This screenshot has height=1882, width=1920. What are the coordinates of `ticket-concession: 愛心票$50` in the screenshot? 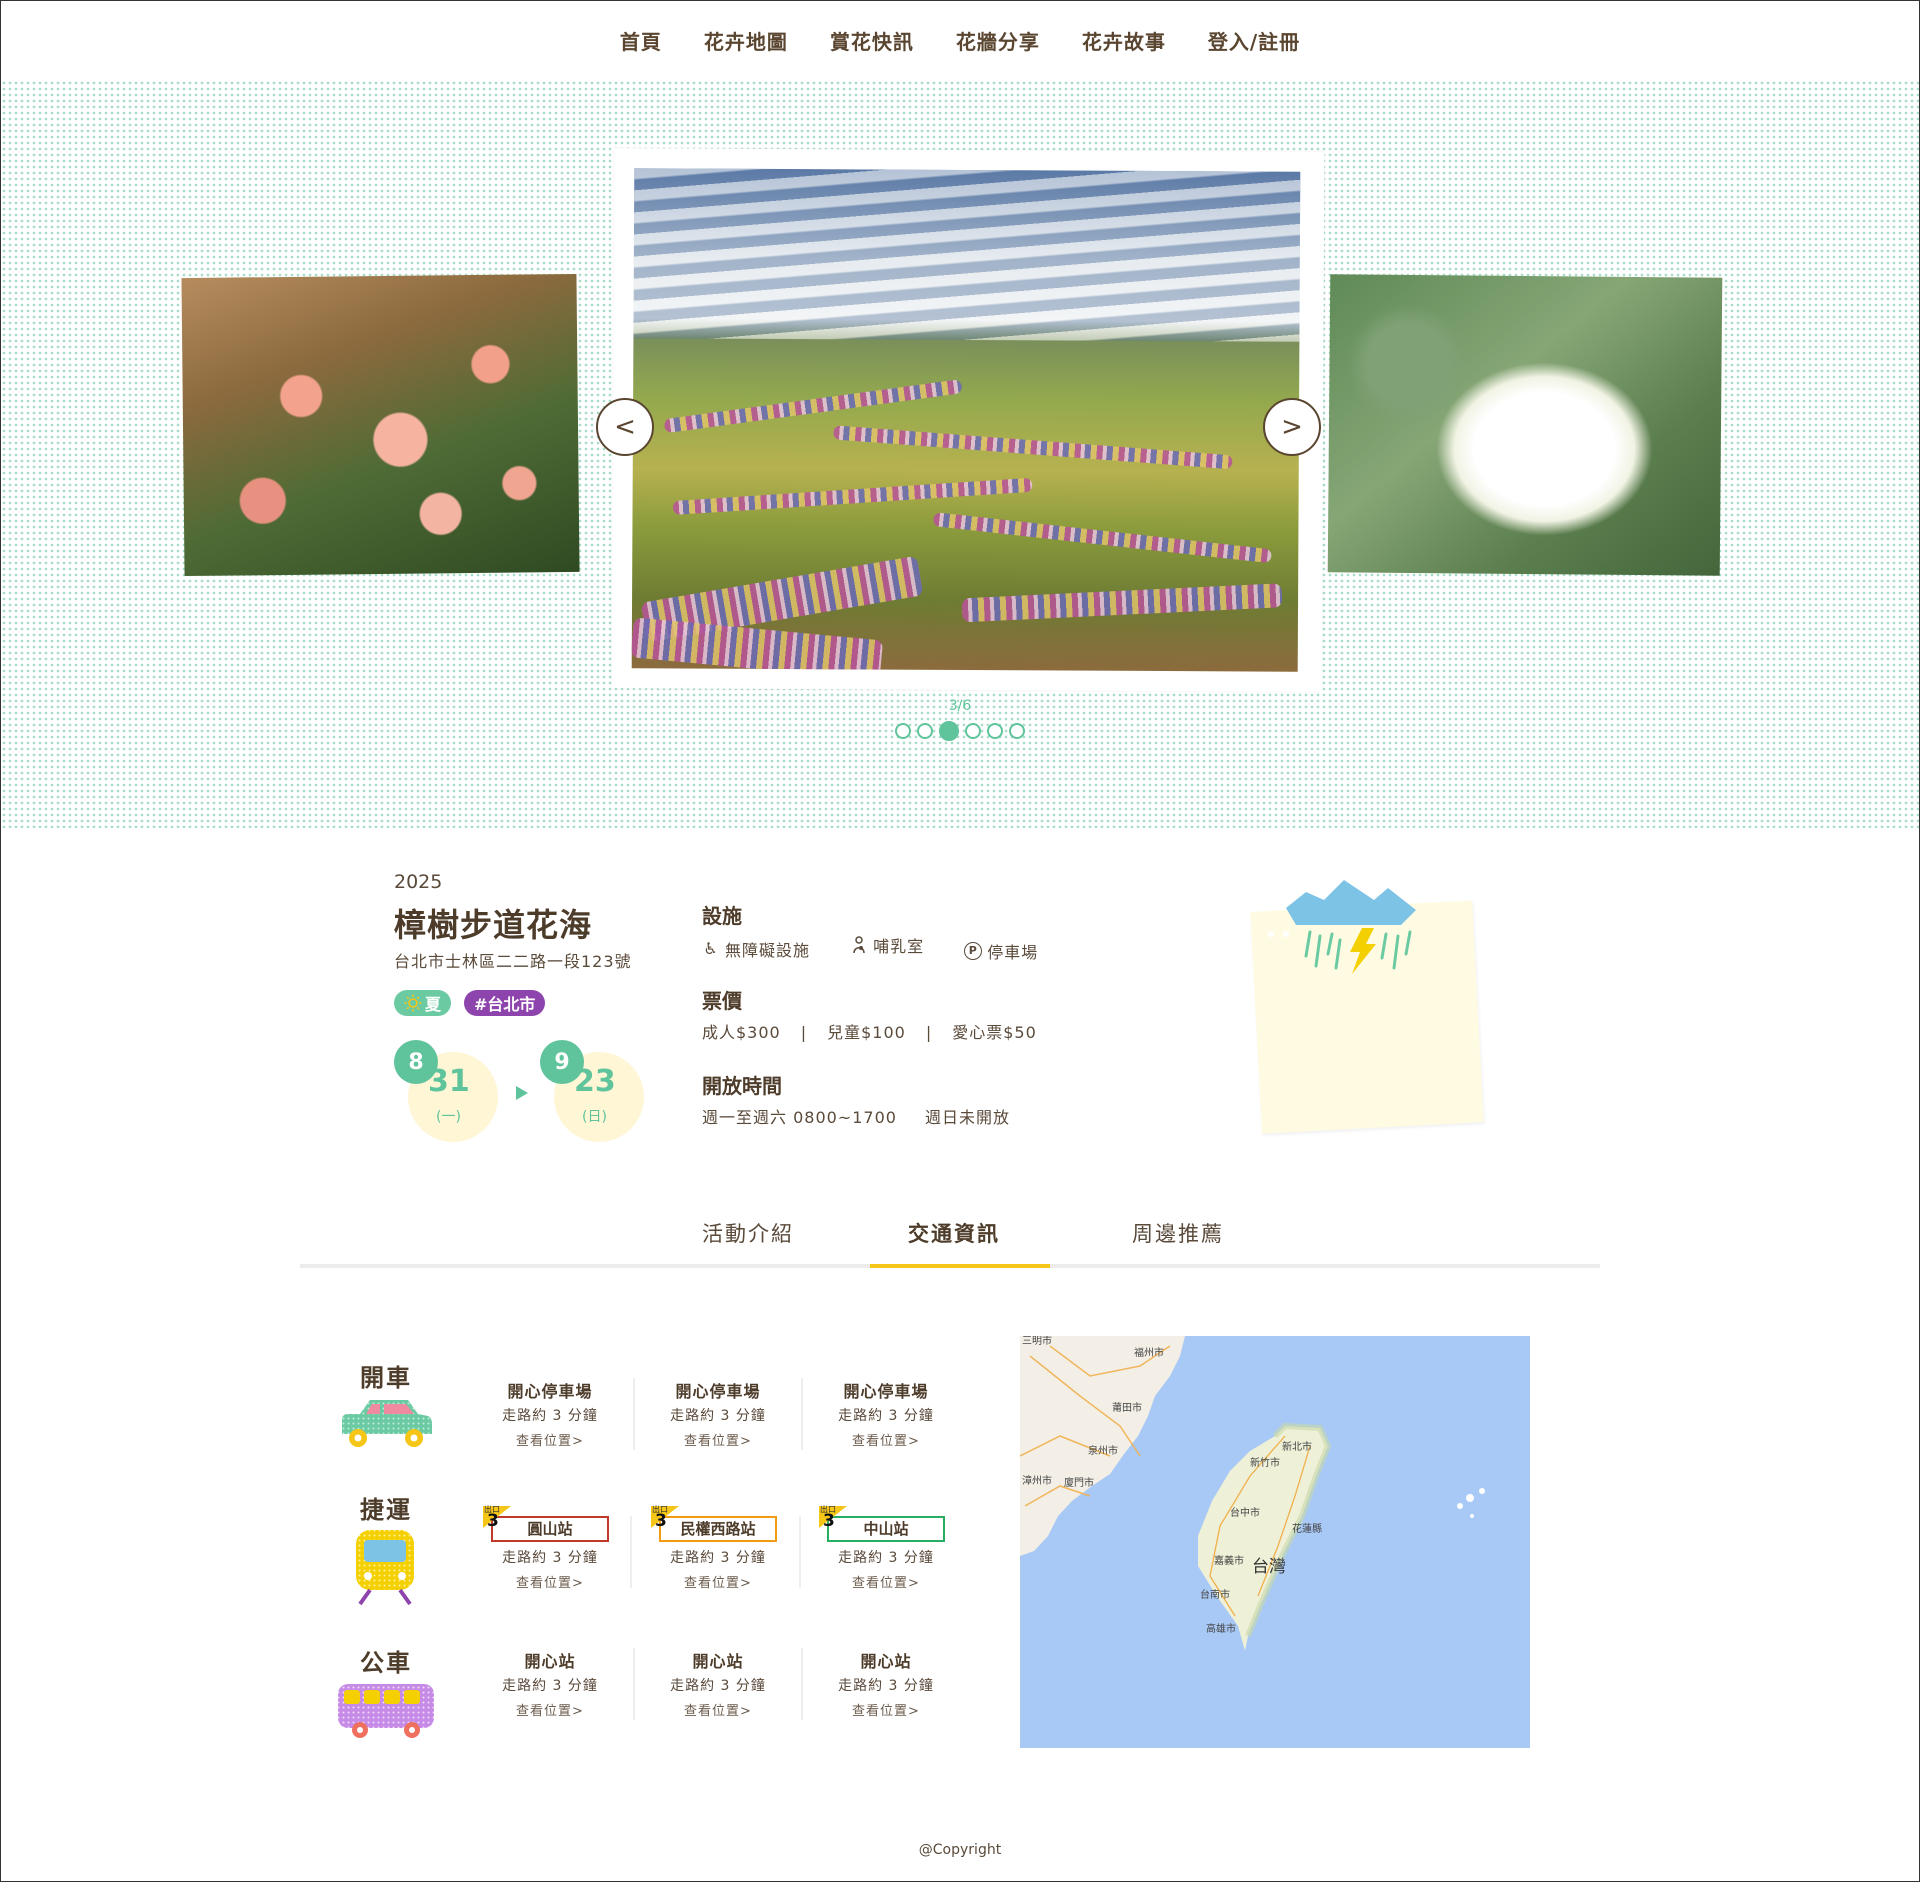 It's located at (994, 1032).